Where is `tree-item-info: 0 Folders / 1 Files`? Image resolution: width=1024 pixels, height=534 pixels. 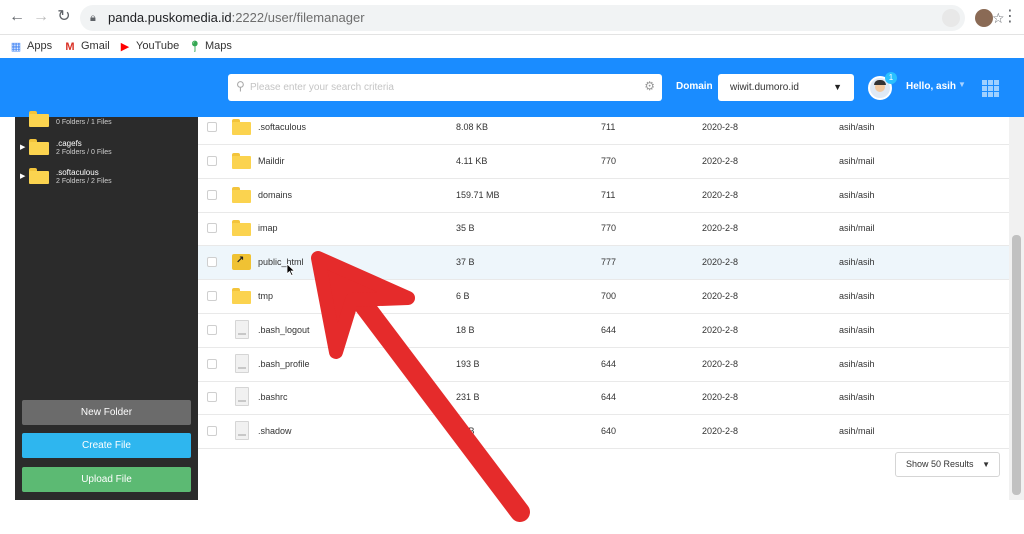 tree-item-info: 0 Folders / 1 Files is located at coordinates (84, 122).